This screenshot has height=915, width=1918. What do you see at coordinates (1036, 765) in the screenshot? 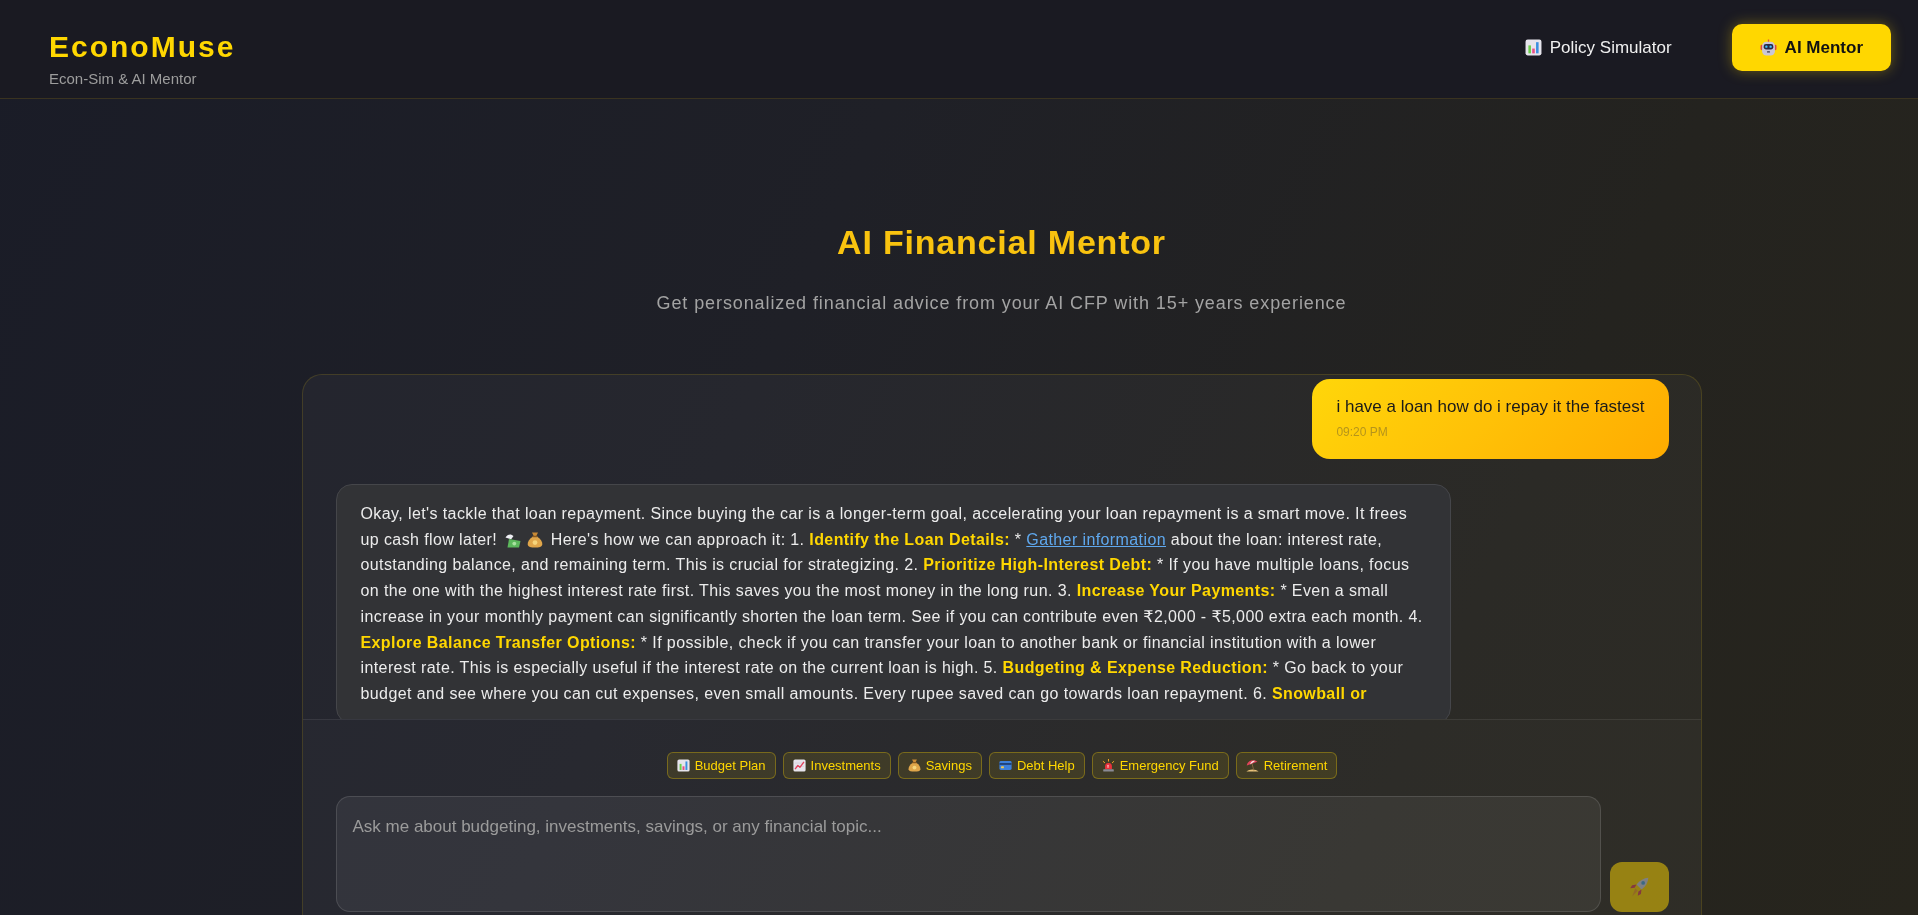
I see `quick-prompt-chip: Debt Help` at bounding box center [1036, 765].